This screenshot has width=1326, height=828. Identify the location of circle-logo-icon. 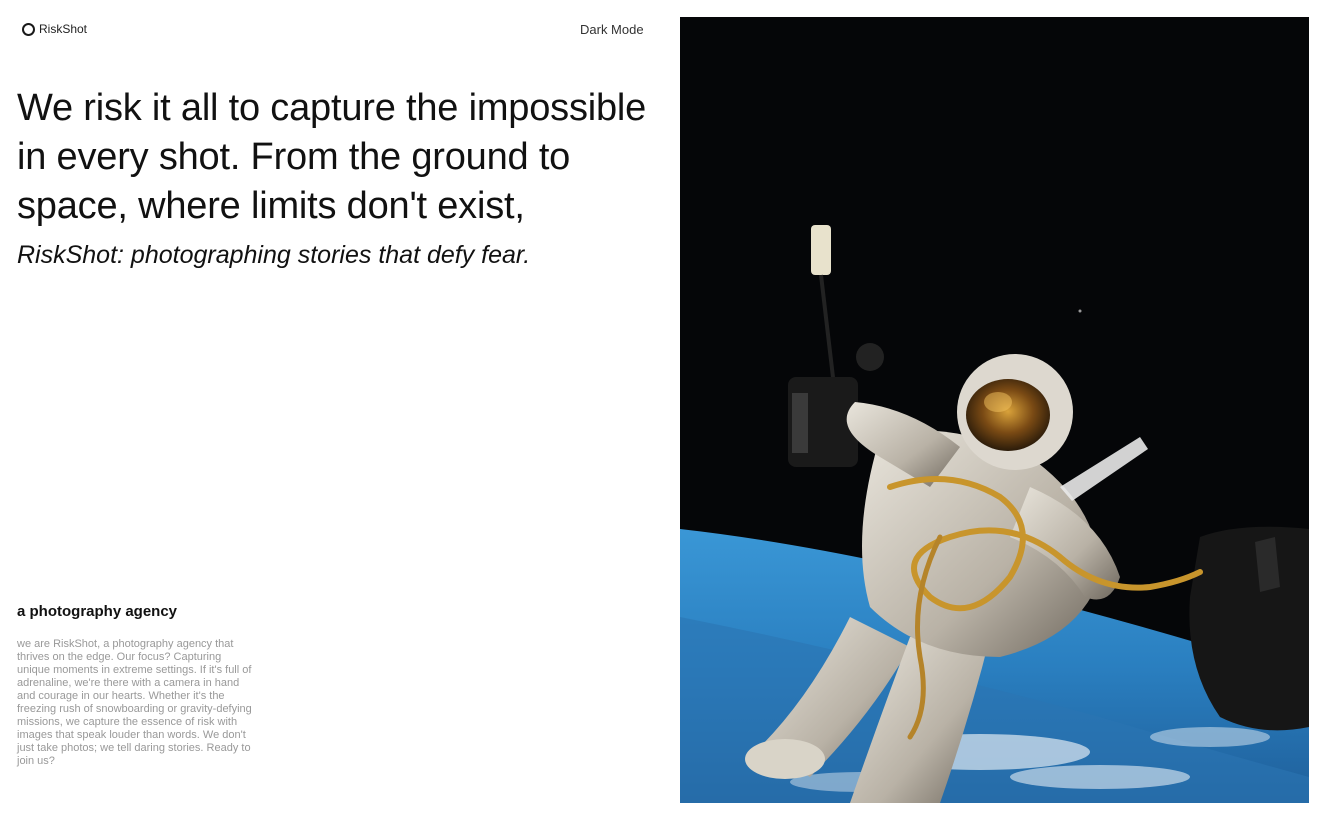
(28, 29).